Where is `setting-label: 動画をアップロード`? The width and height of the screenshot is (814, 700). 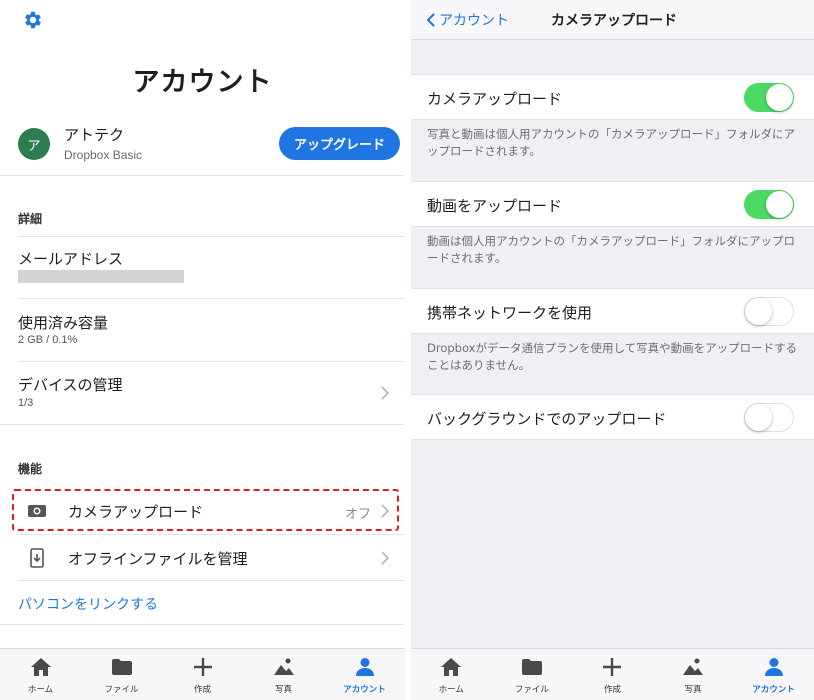 setting-label: 動画をアップロード is located at coordinates (495, 206).